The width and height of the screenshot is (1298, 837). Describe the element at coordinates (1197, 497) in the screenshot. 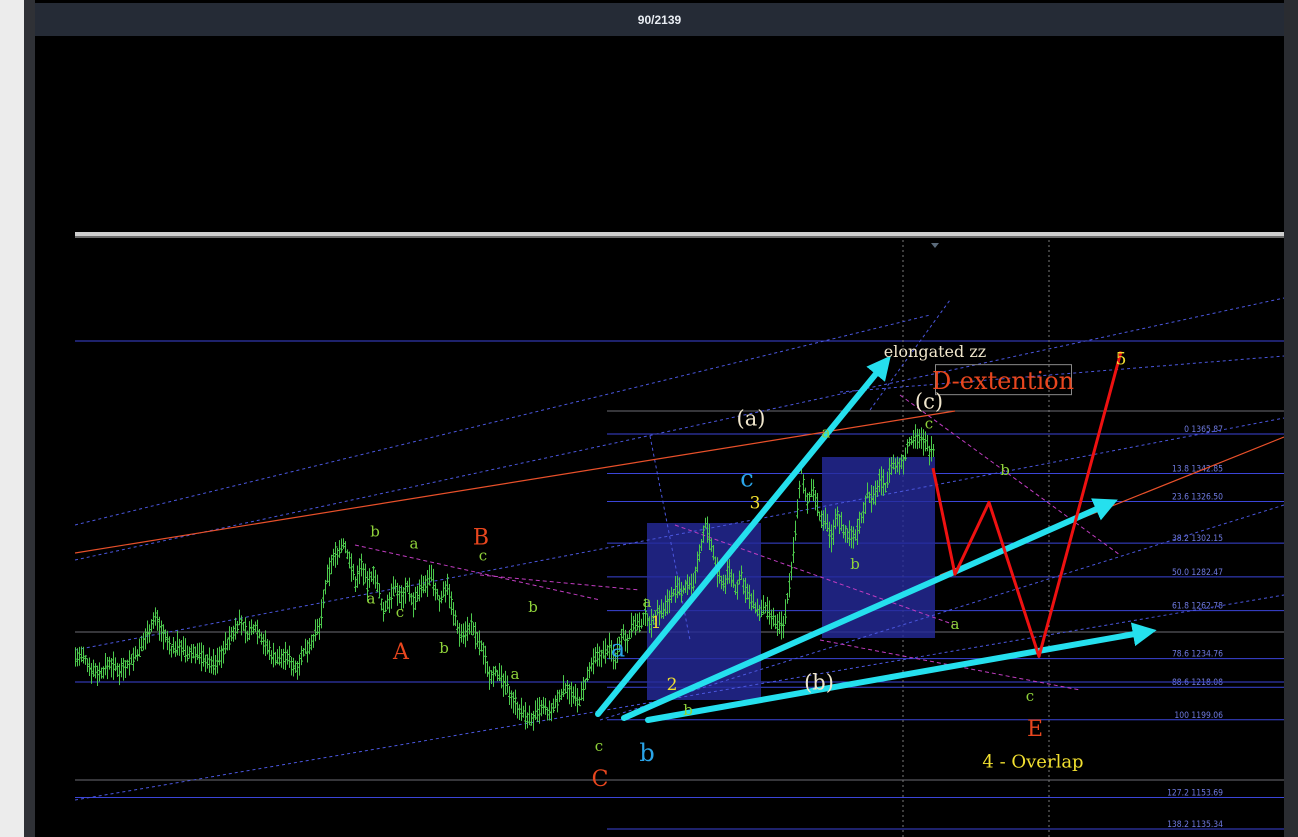

I see `fib-level-label: 23.6 1326.50` at that location.